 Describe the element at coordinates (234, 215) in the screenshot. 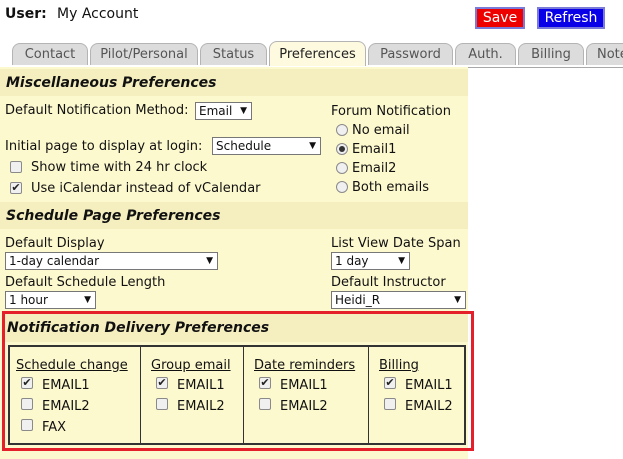

I see `schedule-section-header: Schedule Page Preferences` at that location.